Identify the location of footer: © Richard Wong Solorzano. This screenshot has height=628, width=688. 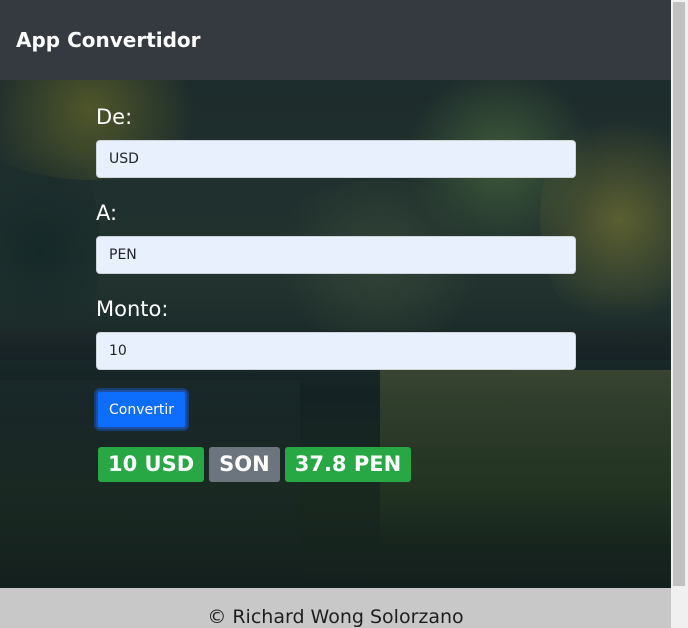
(335, 608).